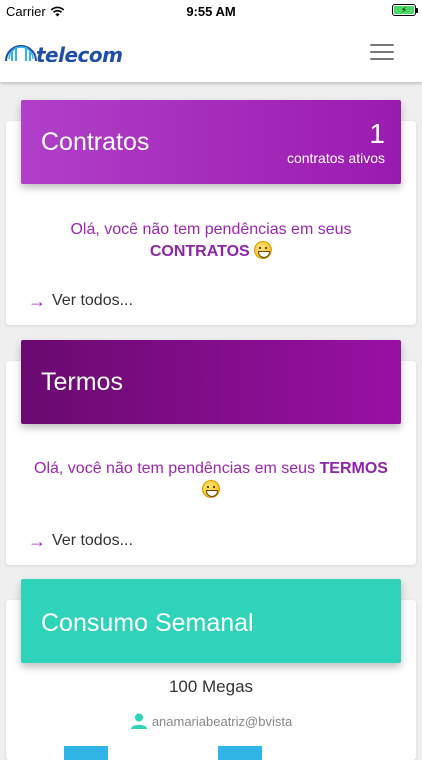  What do you see at coordinates (95, 142) in the screenshot?
I see `contracts-title: Contratos` at bounding box center [95, 142].